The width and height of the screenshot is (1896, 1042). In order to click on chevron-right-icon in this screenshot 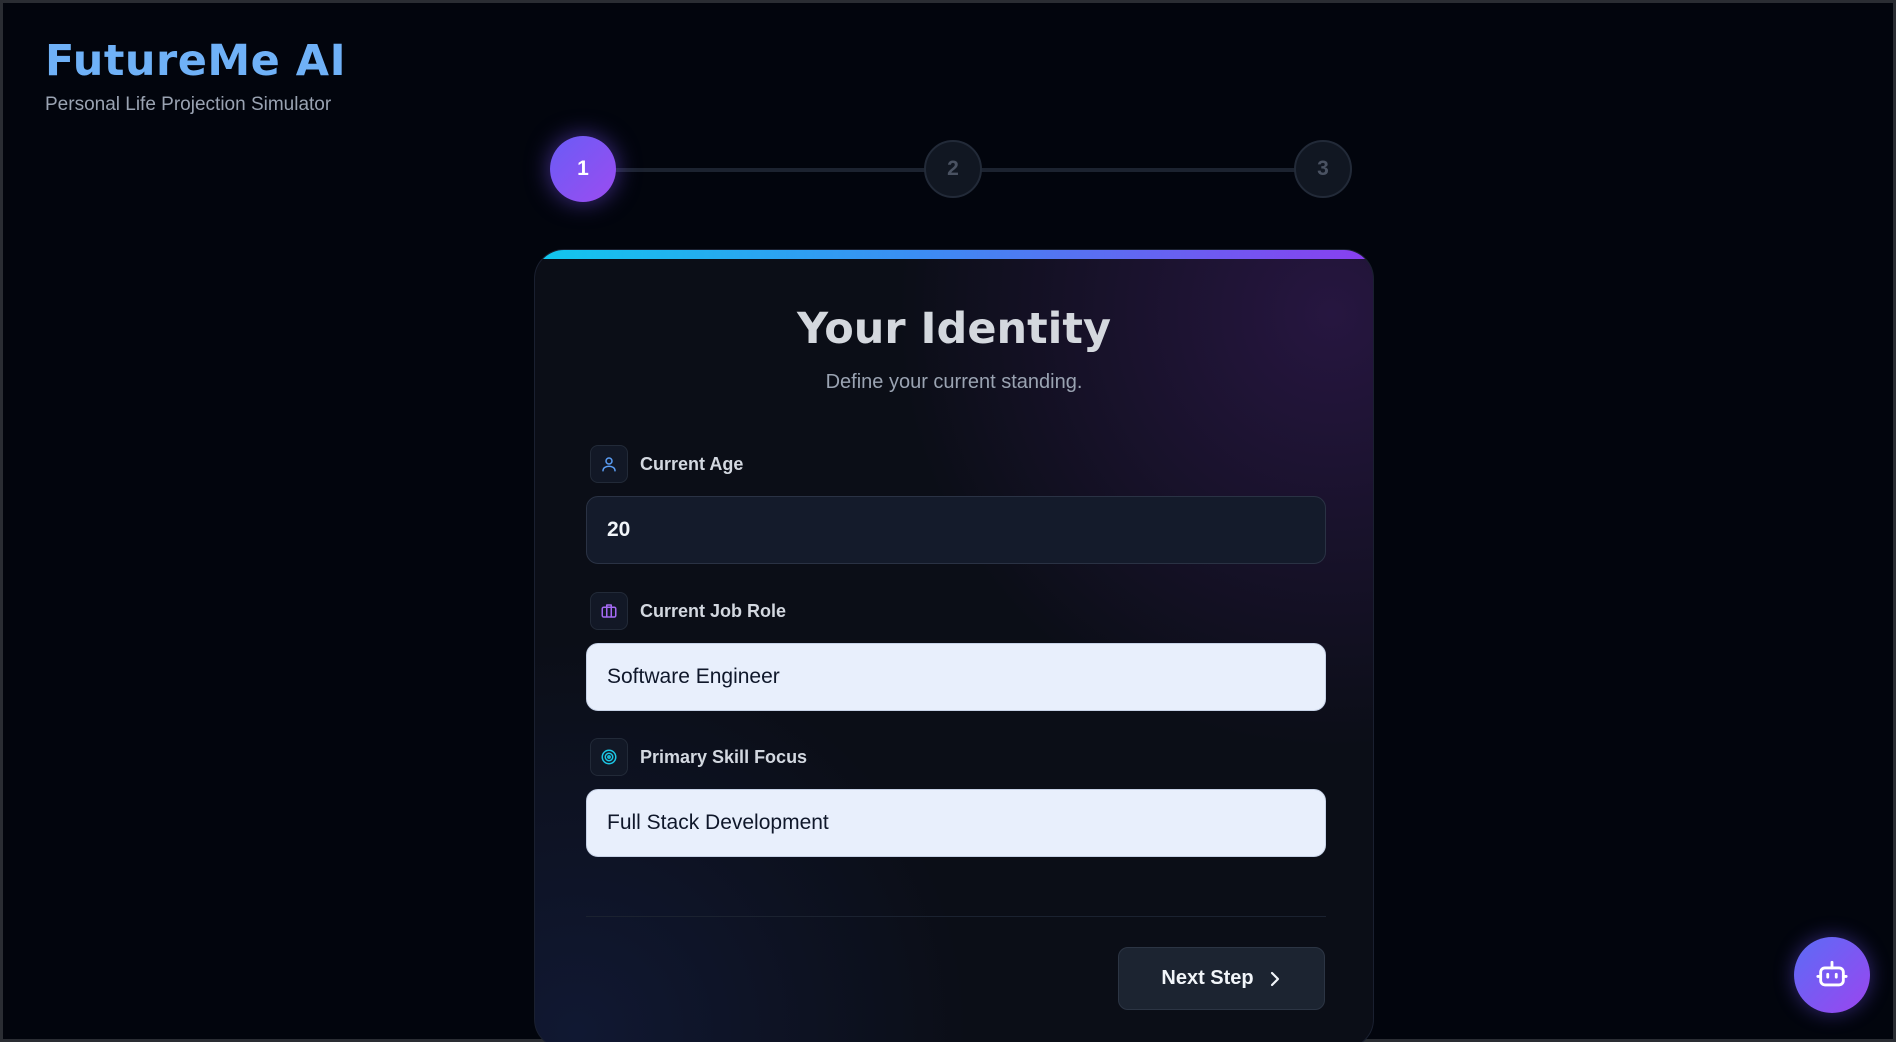, I will do `click(1274, 978)`.